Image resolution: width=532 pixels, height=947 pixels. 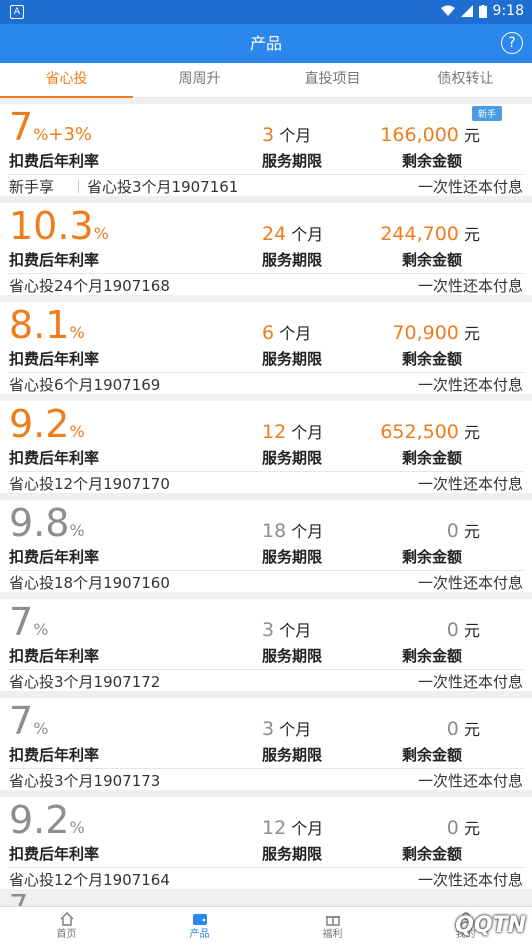 I want to click on product-footer: 省心投24个月1907168 一次性还本付息, so click(x=266, y=285).